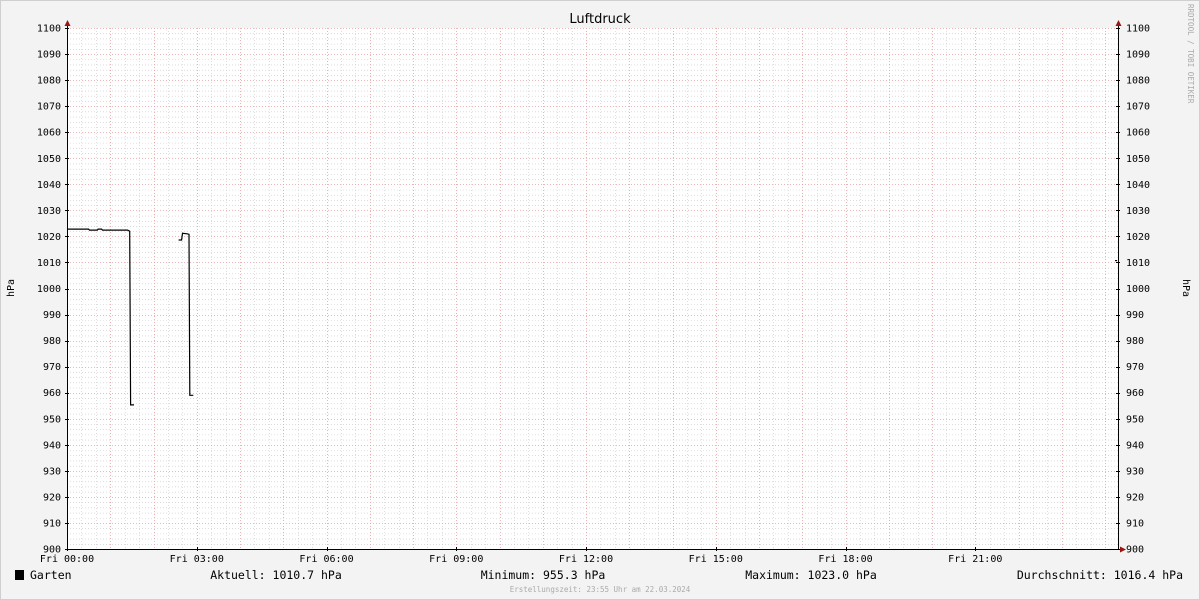  Describe the element at coordinates (1135, 550) in the screenshot. I see `y-tick-label-right: 900` at that location.